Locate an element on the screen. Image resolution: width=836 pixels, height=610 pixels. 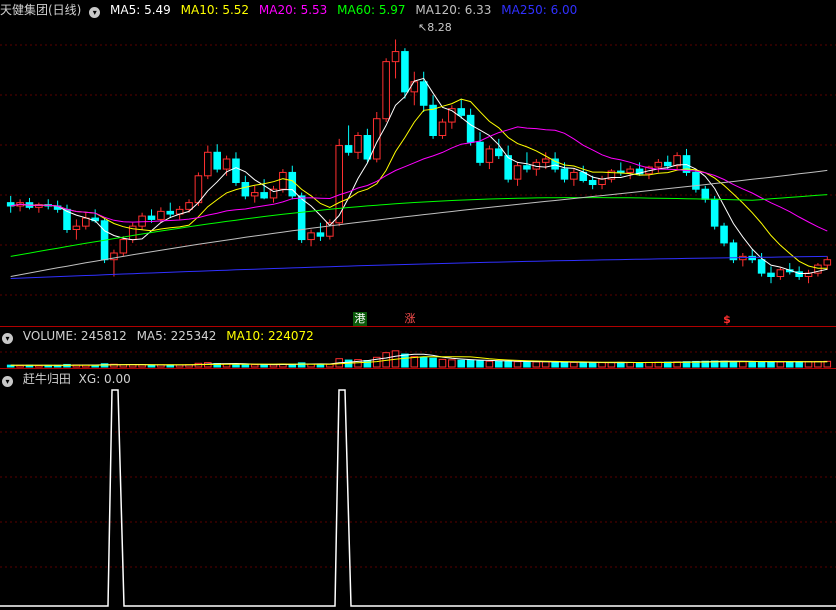
volume-ma5-label: MA5: 225342 is located at coordinates (176, 336).